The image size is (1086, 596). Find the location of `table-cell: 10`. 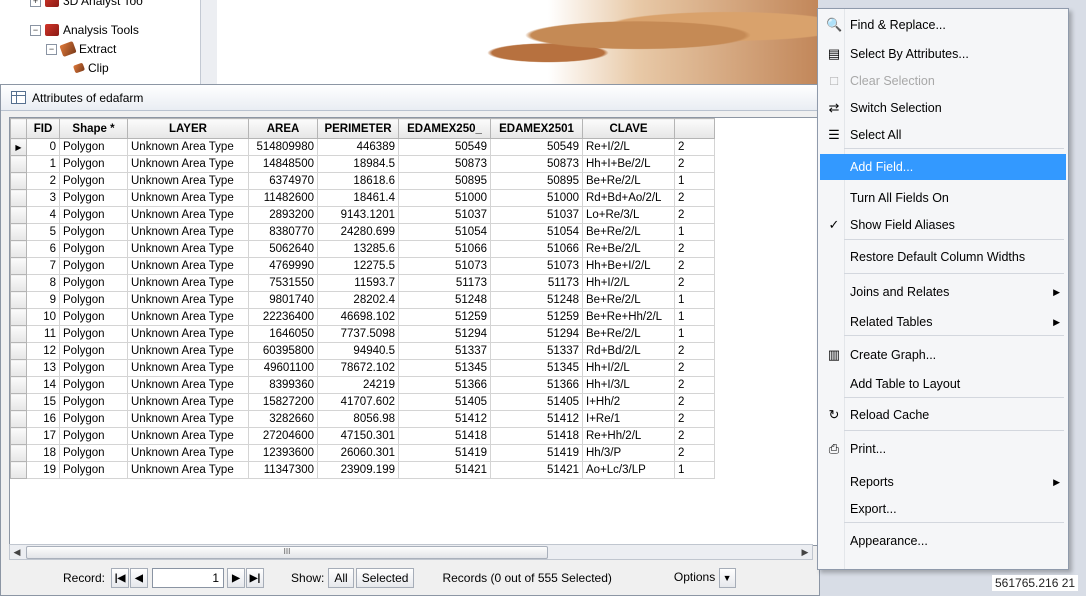

table-cell: 10 is located at coordinates (43, 317).